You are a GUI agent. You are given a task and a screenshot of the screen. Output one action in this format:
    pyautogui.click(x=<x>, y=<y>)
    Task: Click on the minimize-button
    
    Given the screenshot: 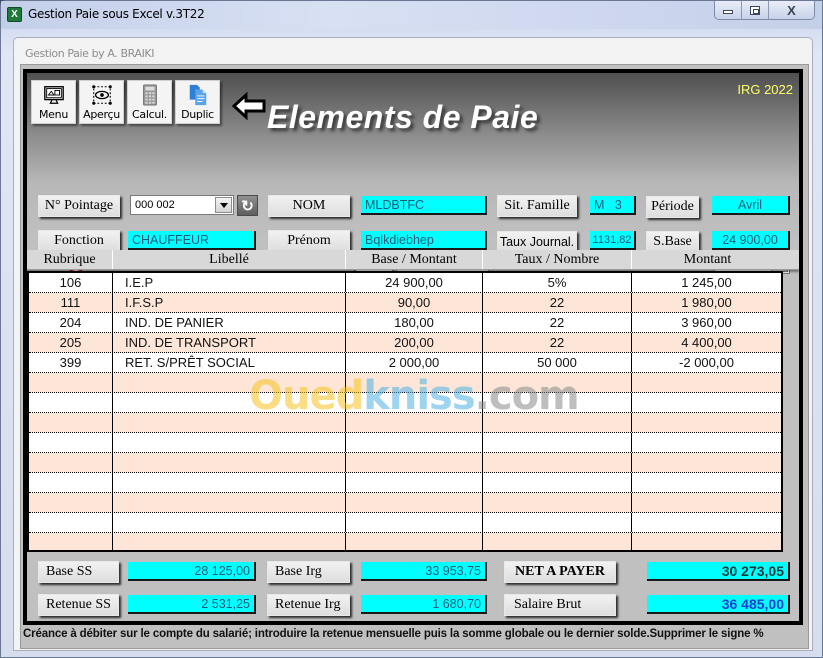 What is the action you would take?
    pyautogui.click(x=728, y=10)
    